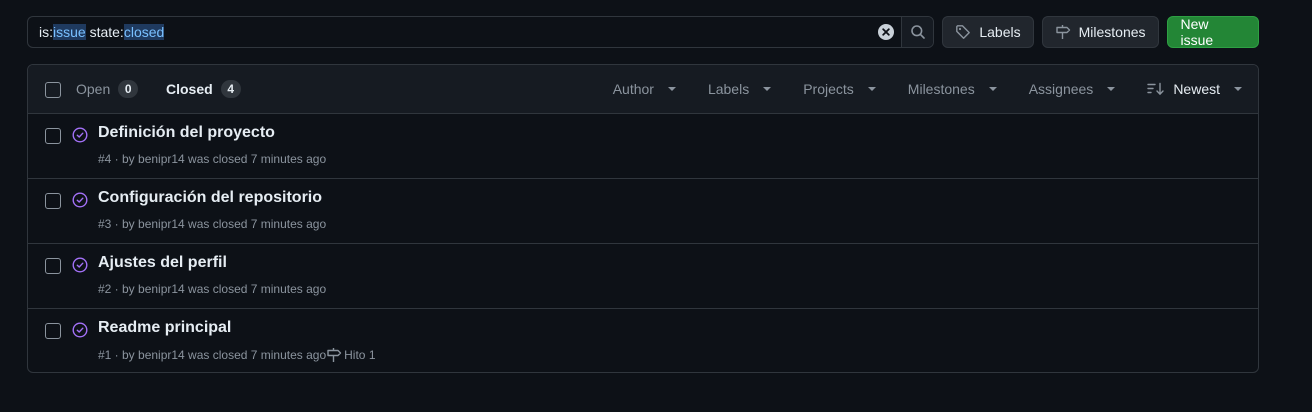 The height and width of the screenshot is (412, 1312). I want to click on issue-title-link: Configuración del repositorio, so click(210, 198).